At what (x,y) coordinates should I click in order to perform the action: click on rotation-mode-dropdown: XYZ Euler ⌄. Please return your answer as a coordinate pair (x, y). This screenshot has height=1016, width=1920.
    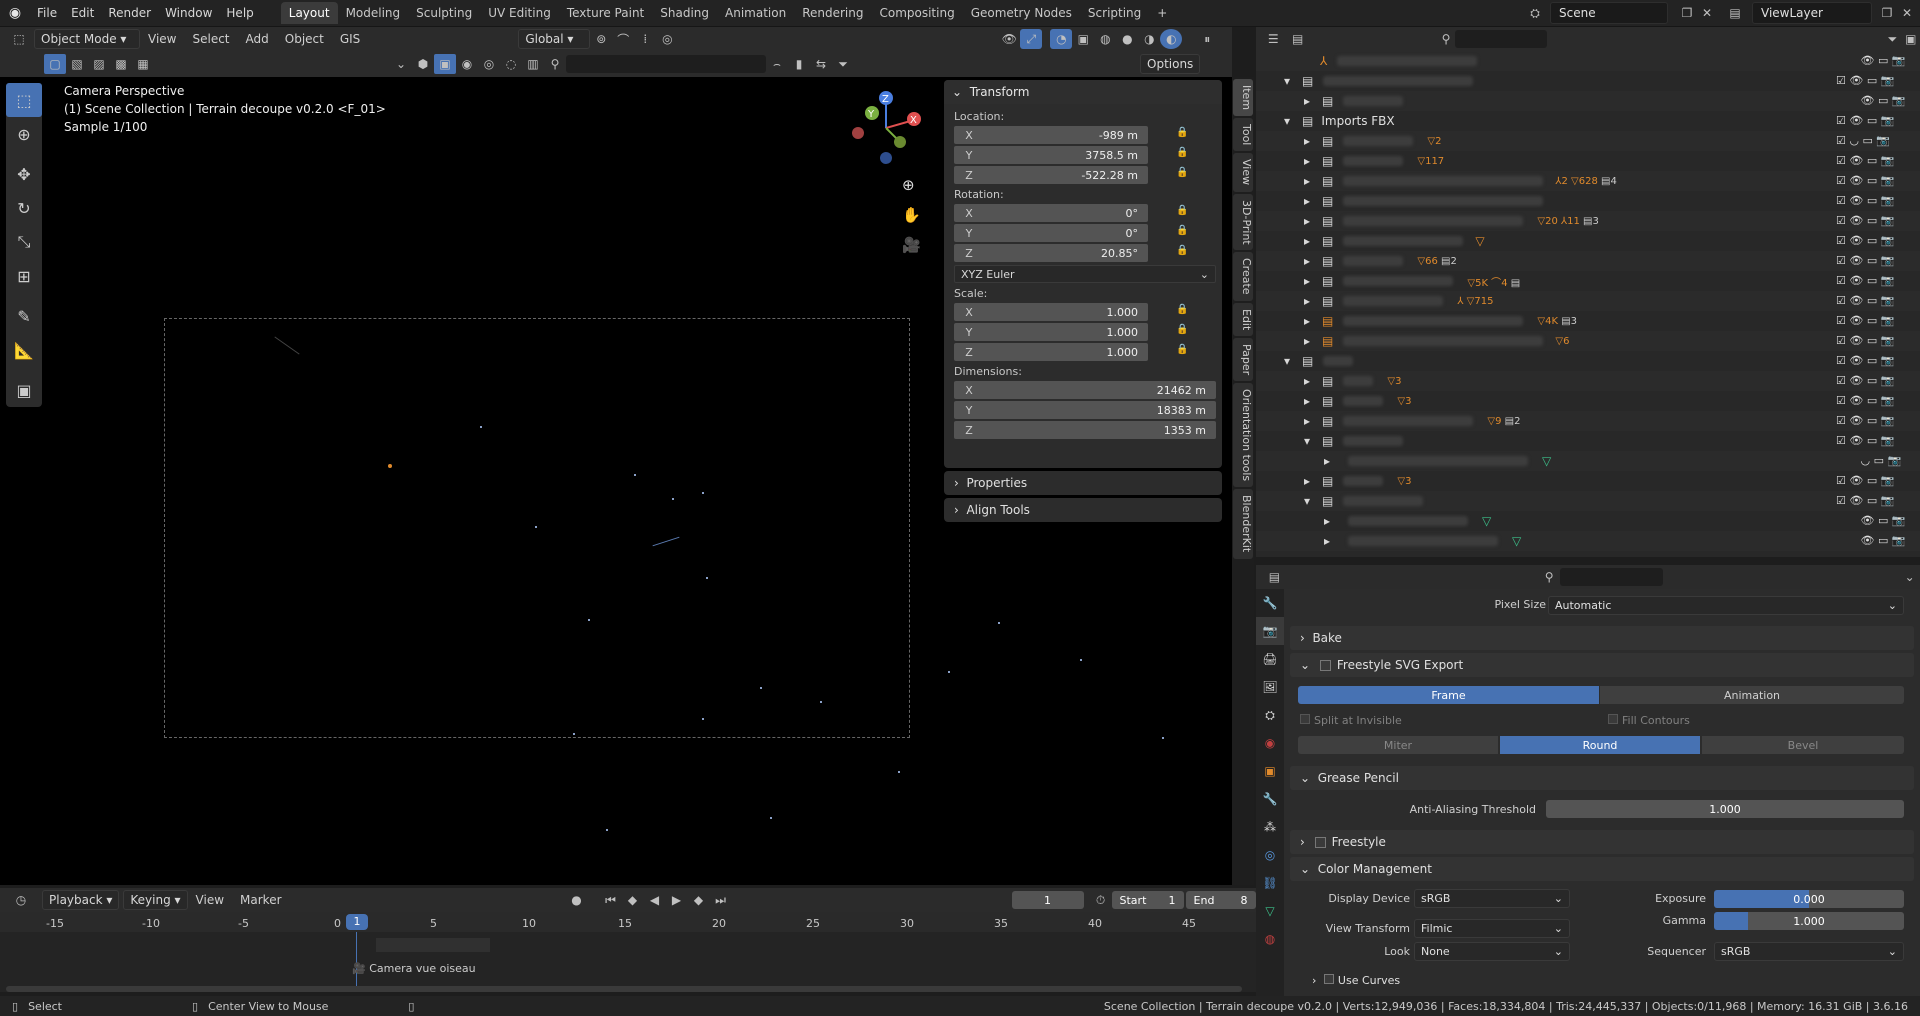
    Looking at the image, I should click on (1085, 274).